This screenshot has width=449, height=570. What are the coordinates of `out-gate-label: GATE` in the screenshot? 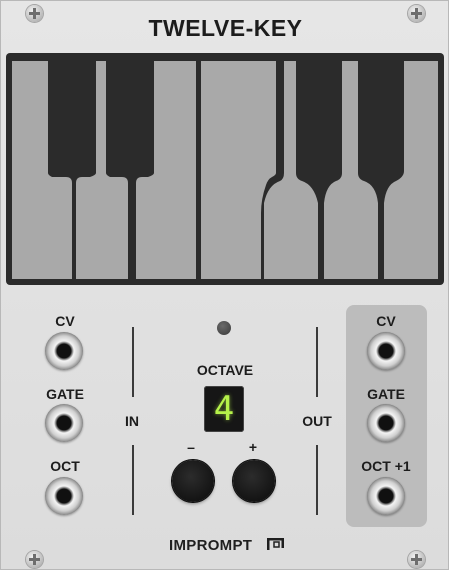 It's located at (386, 394).